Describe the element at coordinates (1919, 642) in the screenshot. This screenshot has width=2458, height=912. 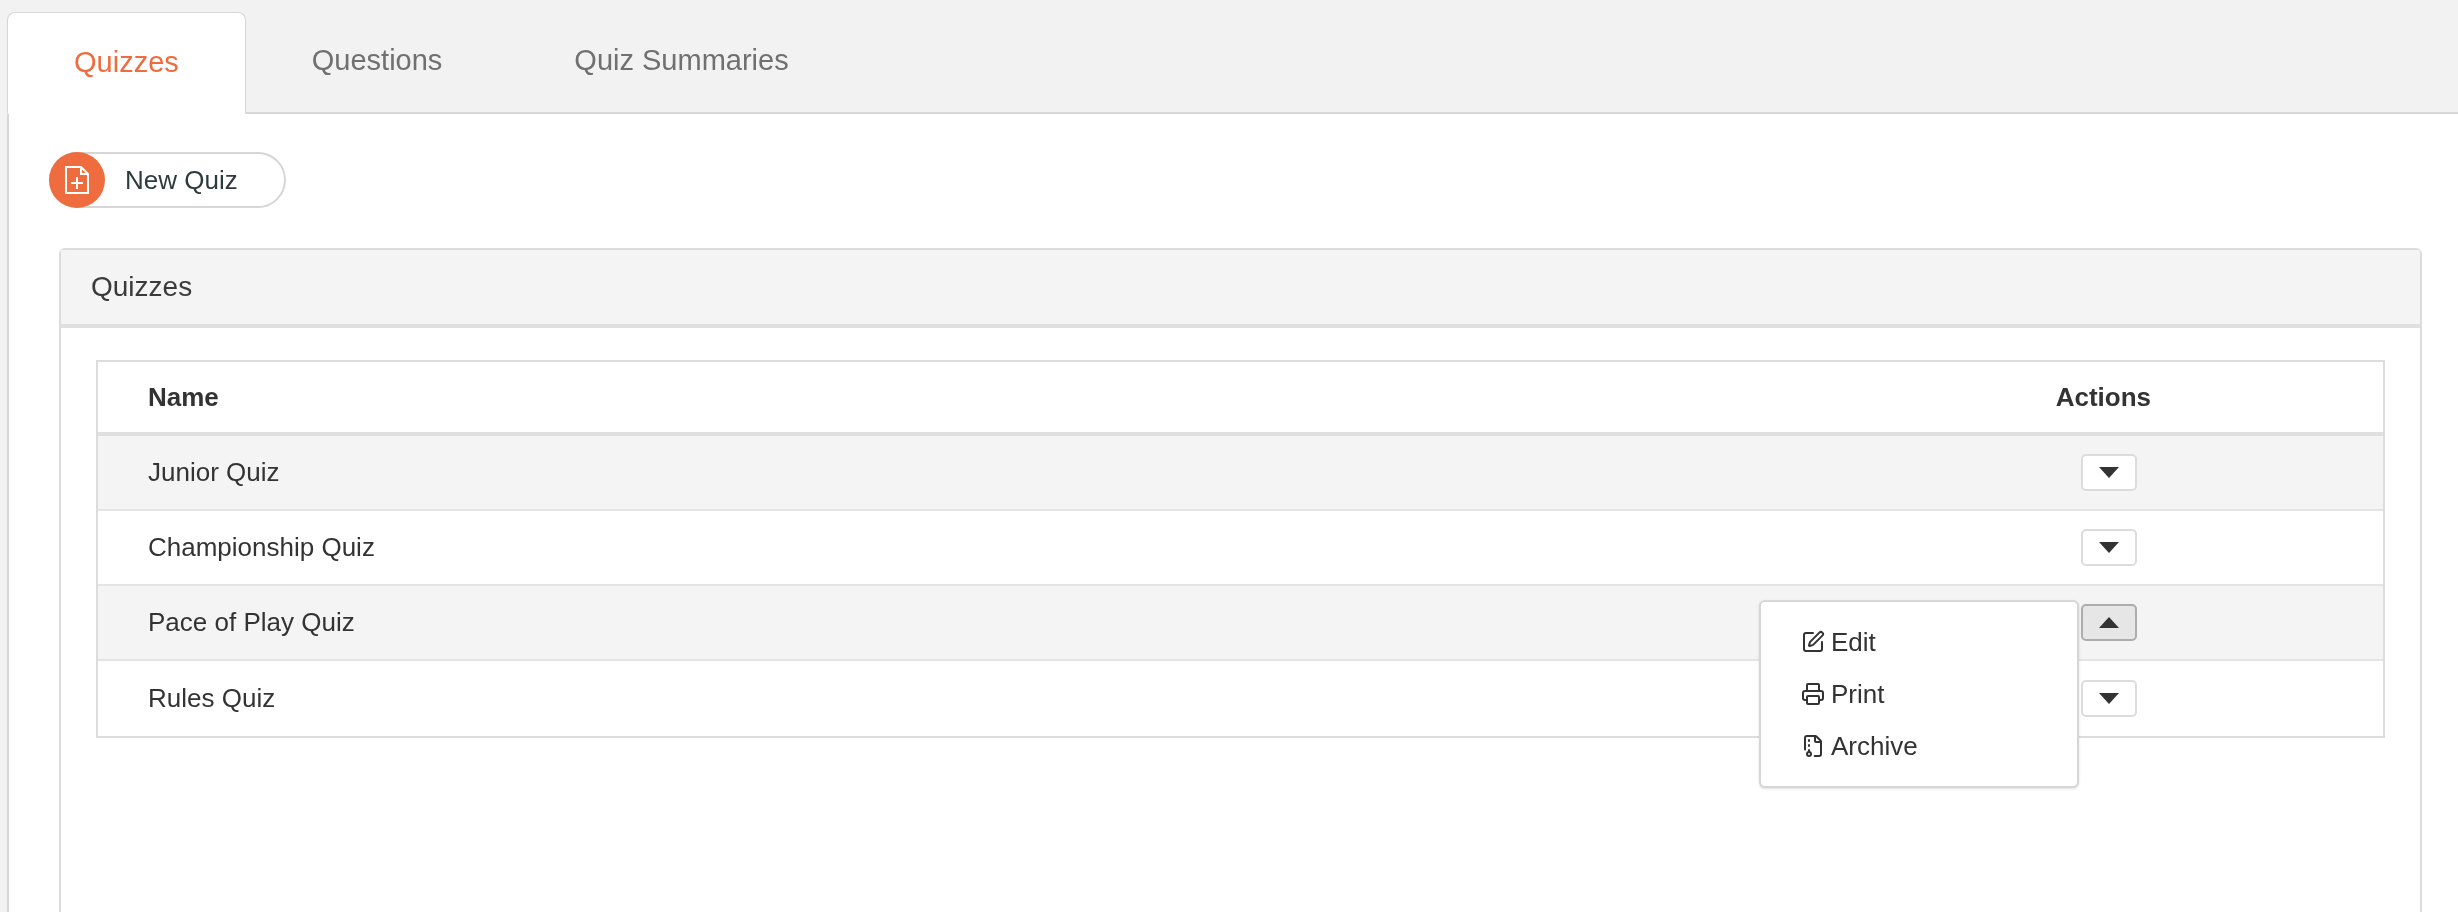
I see `menu-item: Edit` at that location.